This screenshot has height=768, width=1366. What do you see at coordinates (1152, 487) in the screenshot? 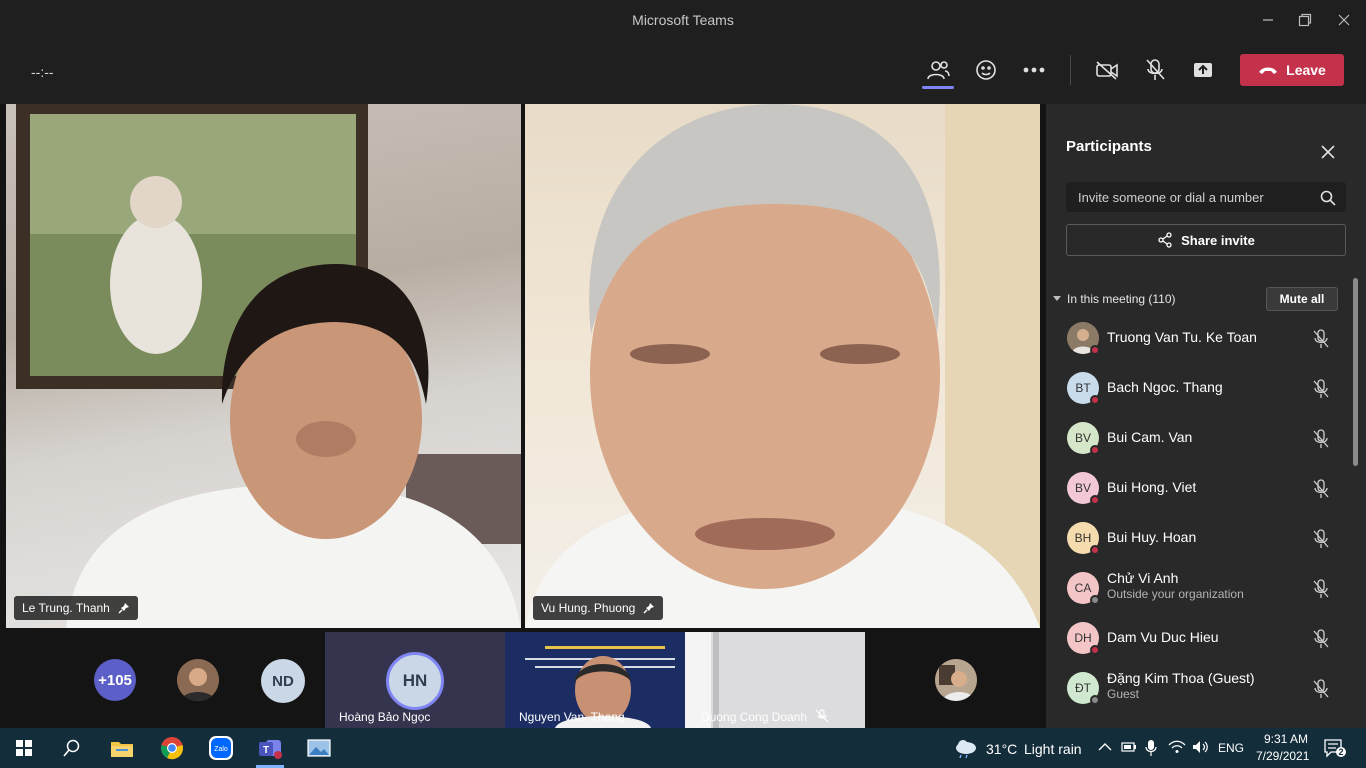
I see `participant-name: Bui Hong. Viet` at bounding box center [1152, 487].